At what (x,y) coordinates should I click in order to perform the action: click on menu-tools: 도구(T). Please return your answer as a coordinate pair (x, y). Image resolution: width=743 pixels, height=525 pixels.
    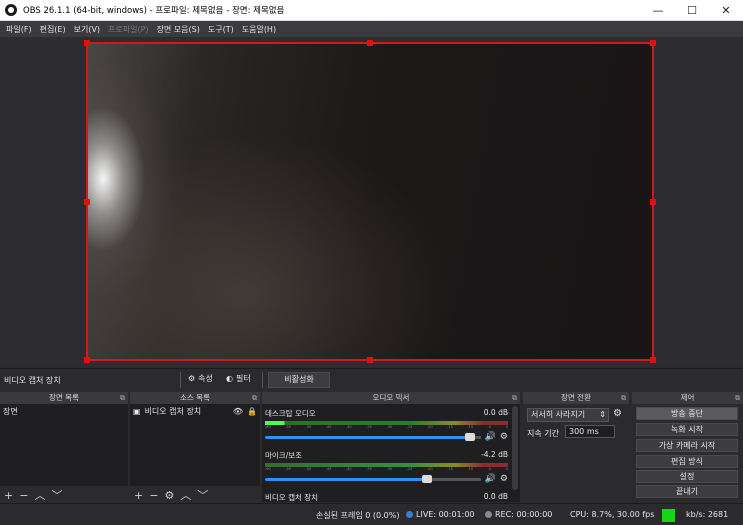
    Looking at the image, I should click on (223, 29).